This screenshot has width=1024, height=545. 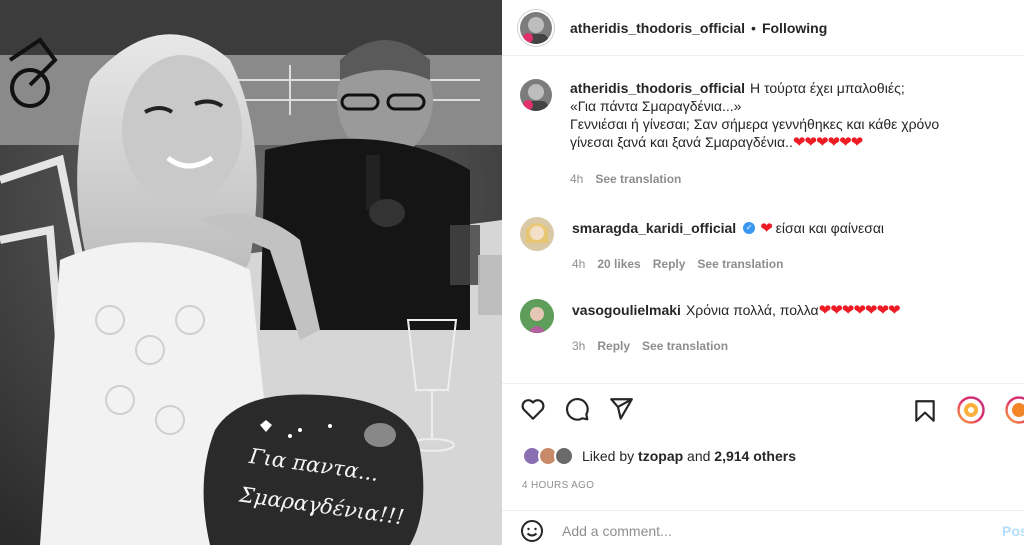 What do you see at coordinates (1013, 531) in the screenshot?
I see `post-comment-button: Post` at bounding box center [1013, 531].